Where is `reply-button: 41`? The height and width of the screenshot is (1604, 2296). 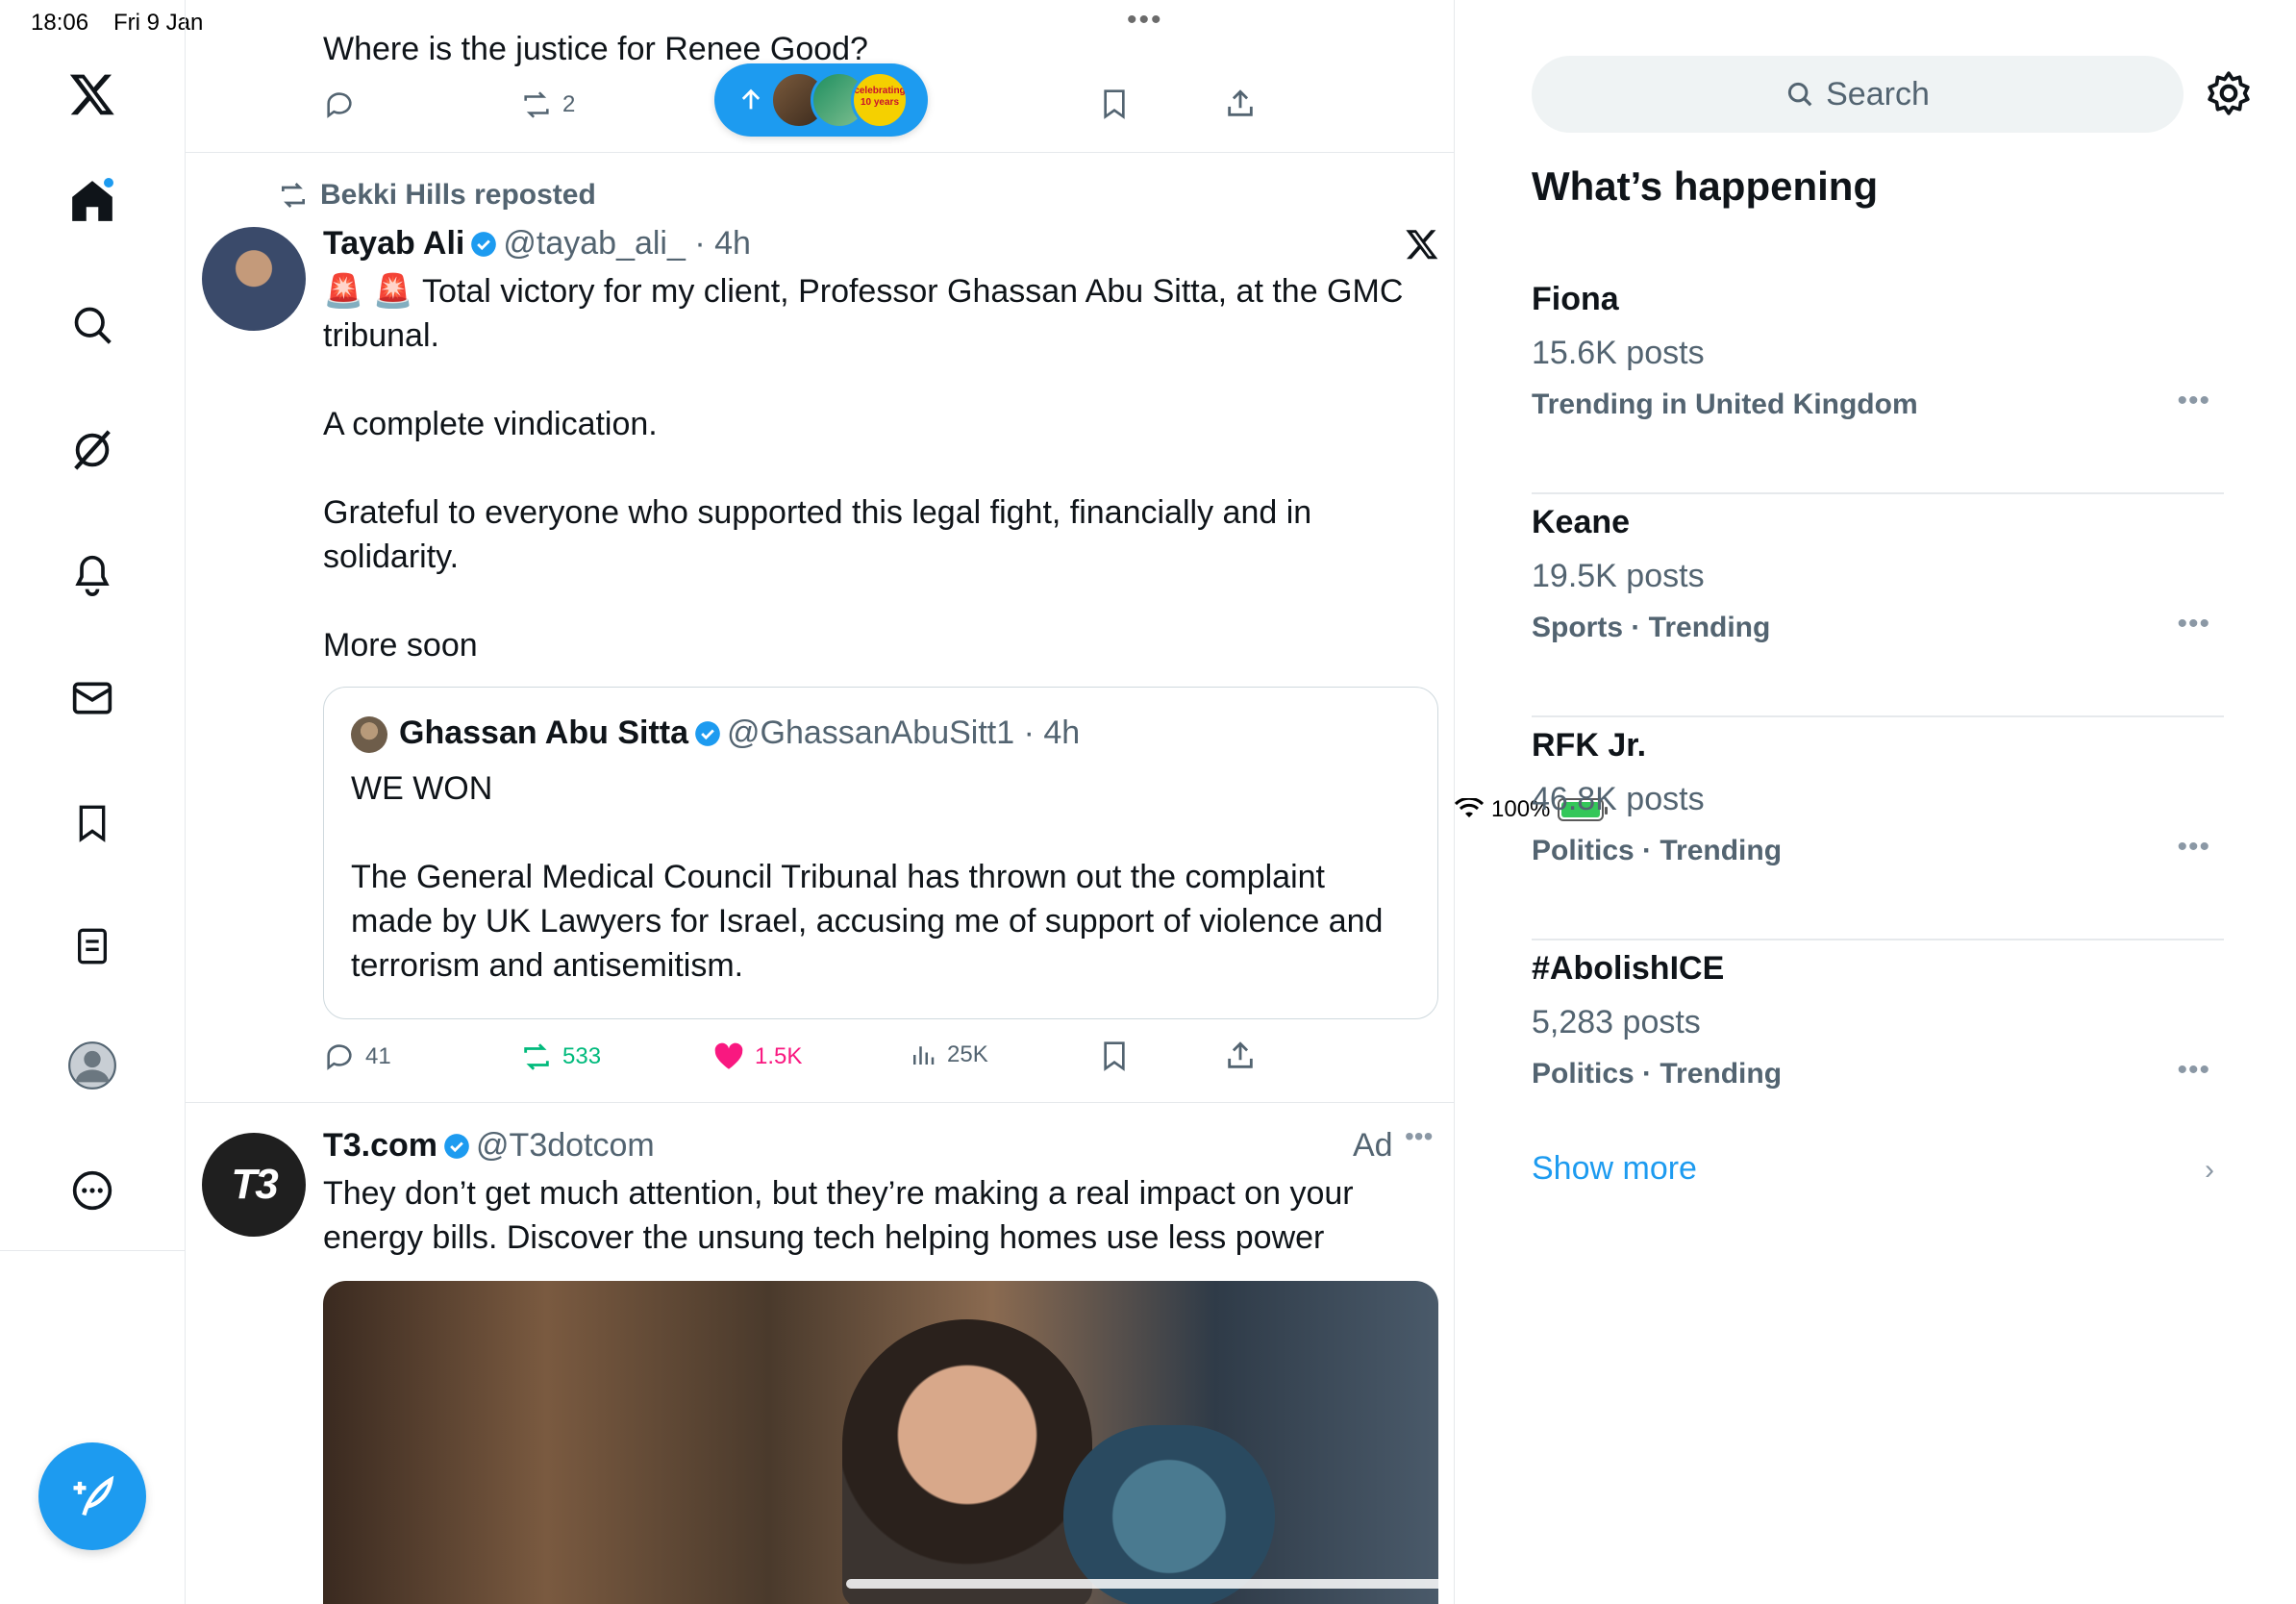
reply-button: 41 is located at coordinates (357, 1056).